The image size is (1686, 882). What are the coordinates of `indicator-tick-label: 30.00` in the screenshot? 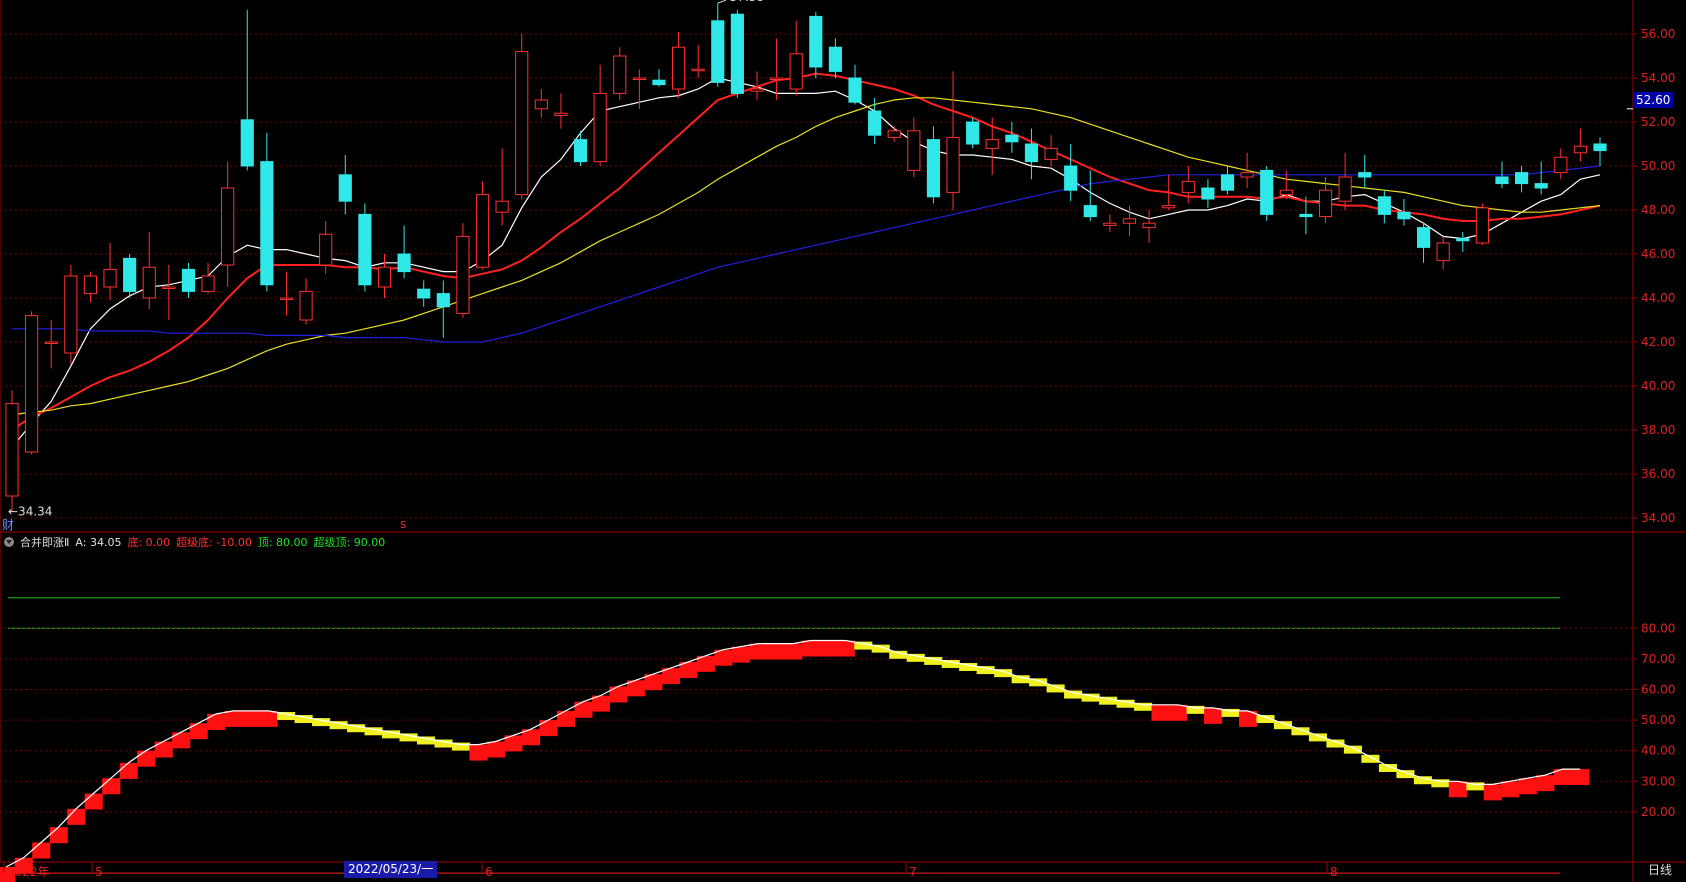 It's located at (1658, 781).